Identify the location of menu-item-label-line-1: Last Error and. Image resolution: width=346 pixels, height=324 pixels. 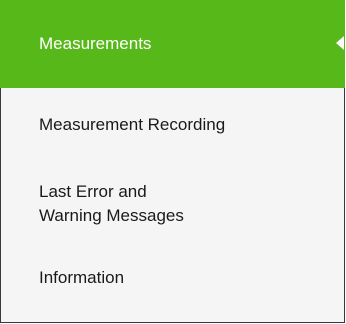
(93, 191).